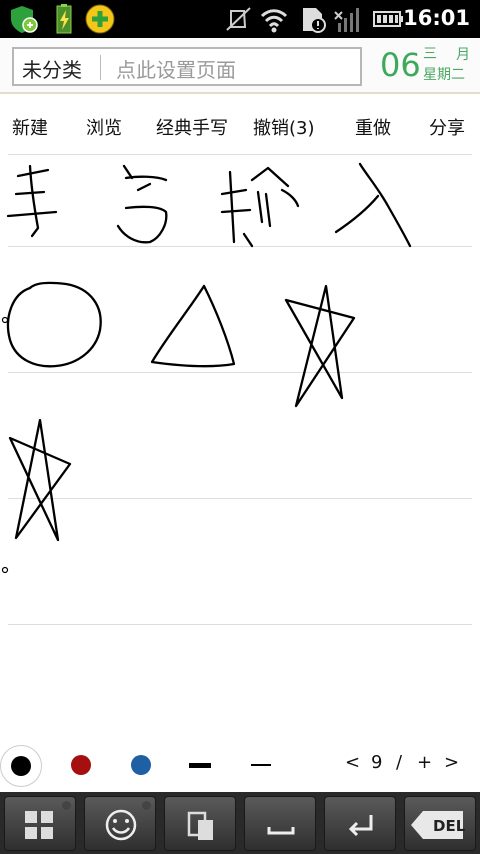 The height and width of the screenshot is (854, 480). Describe the element at coordinates (284, 127) in the screenshot. I see `undo-button: 撤销(3)` at that location.